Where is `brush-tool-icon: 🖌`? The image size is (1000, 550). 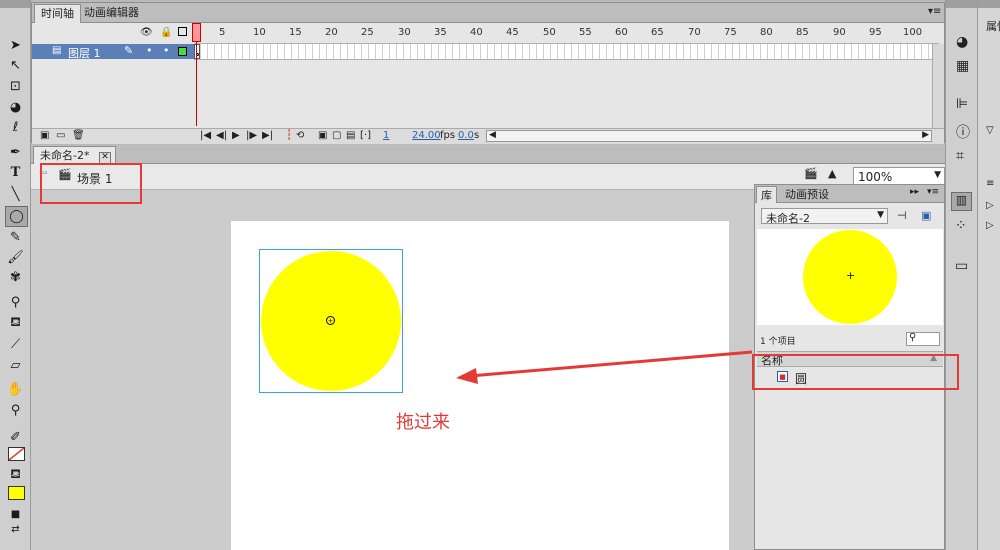 brush-tool-icon: 🖌 is located at coordinates (15, 257).